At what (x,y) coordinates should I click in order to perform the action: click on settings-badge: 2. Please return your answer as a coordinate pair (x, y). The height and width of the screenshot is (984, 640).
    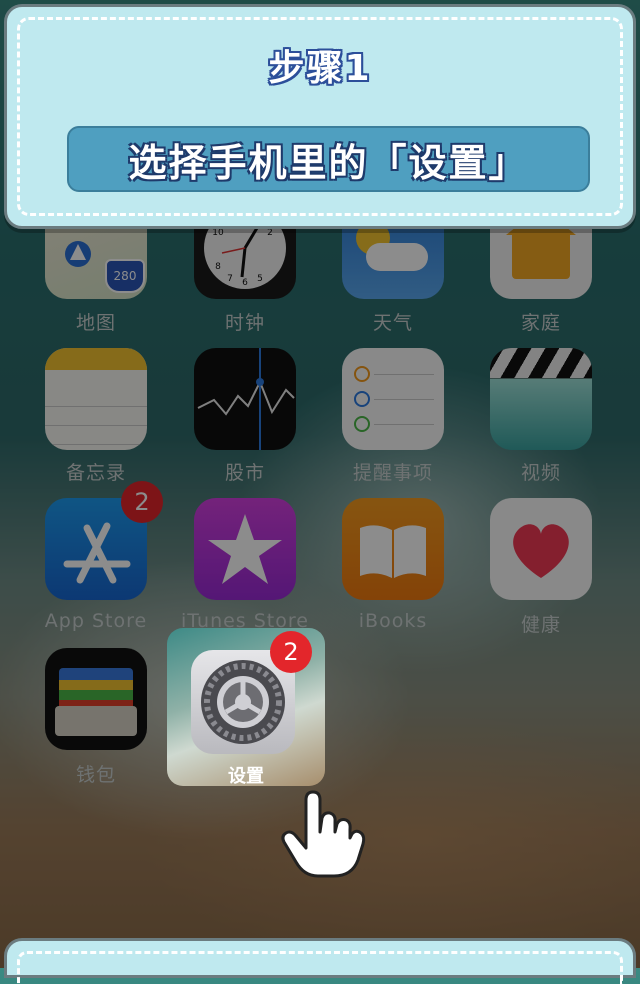
    Looking at the image, I should click on (291, 652).